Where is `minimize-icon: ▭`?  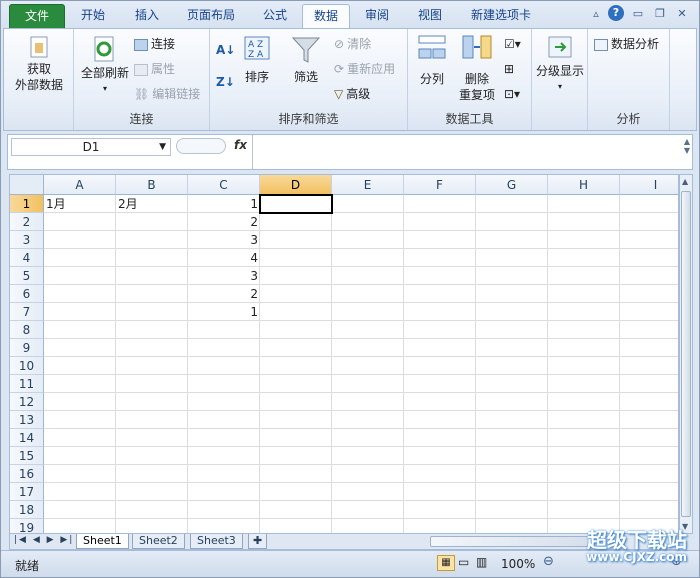 minimize-icon: ▭ is located at coordinates (638, 14).